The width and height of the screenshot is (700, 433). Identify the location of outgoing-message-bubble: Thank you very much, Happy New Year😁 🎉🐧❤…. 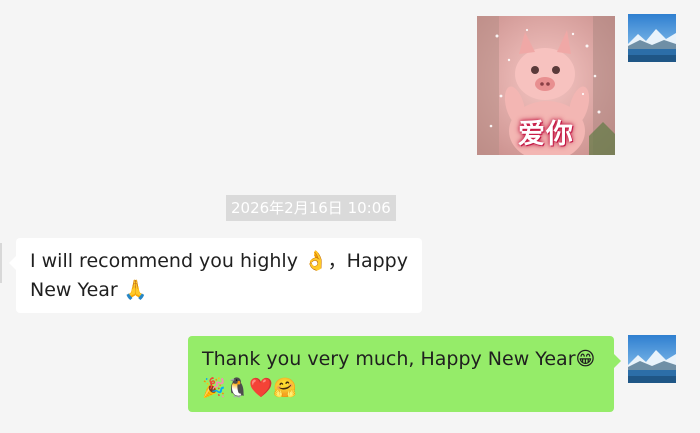
(404, 374).